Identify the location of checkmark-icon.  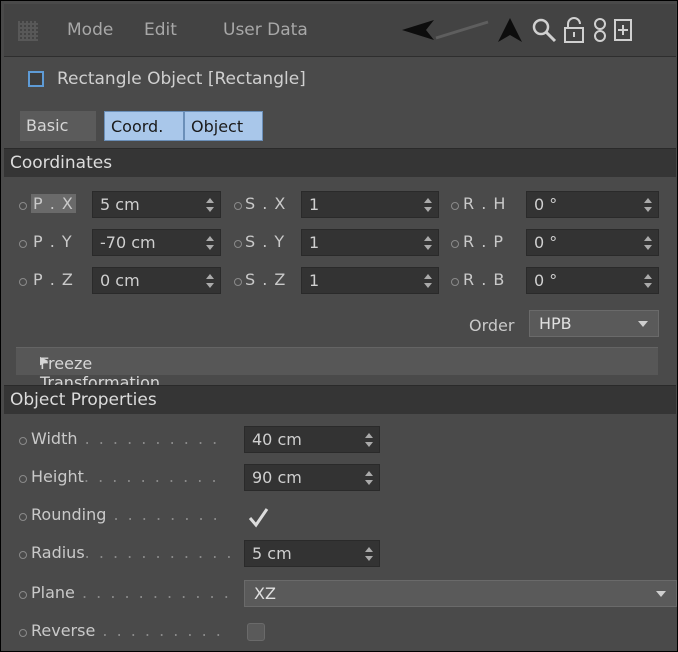
(258, 518).